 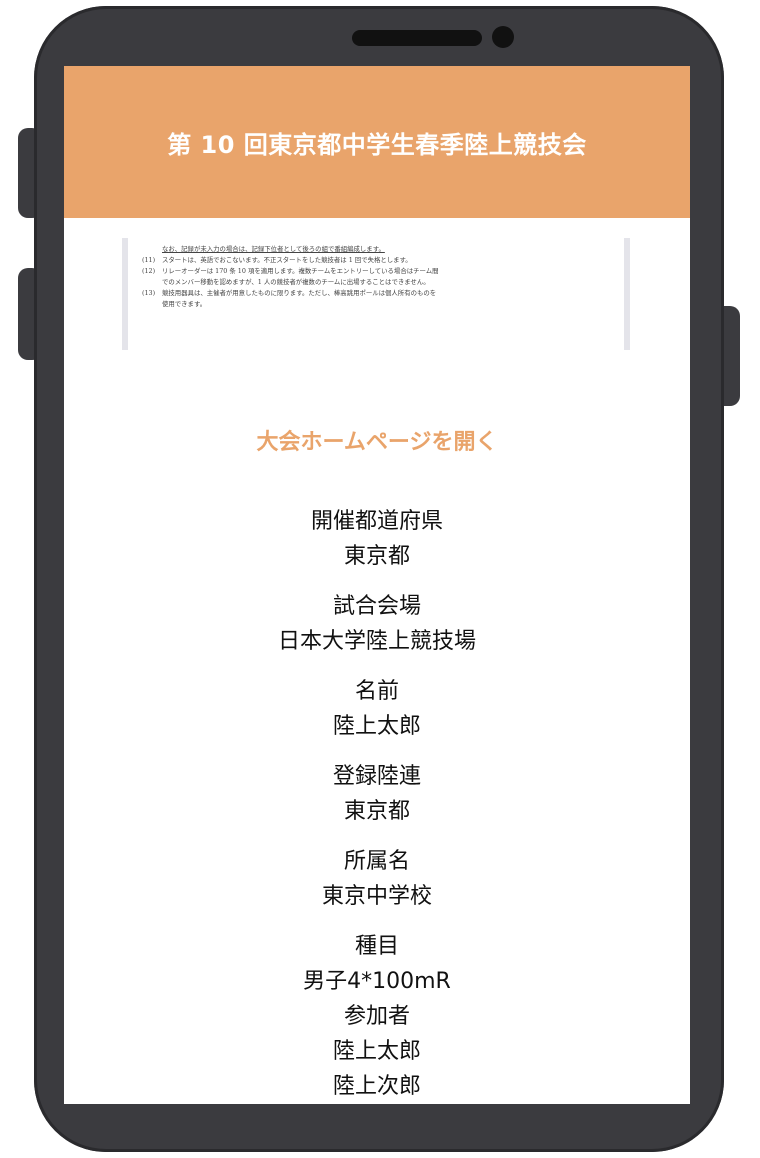 I want to click on open-homepage-link: 大会ホームページを開く, so click(x=377, y=440).